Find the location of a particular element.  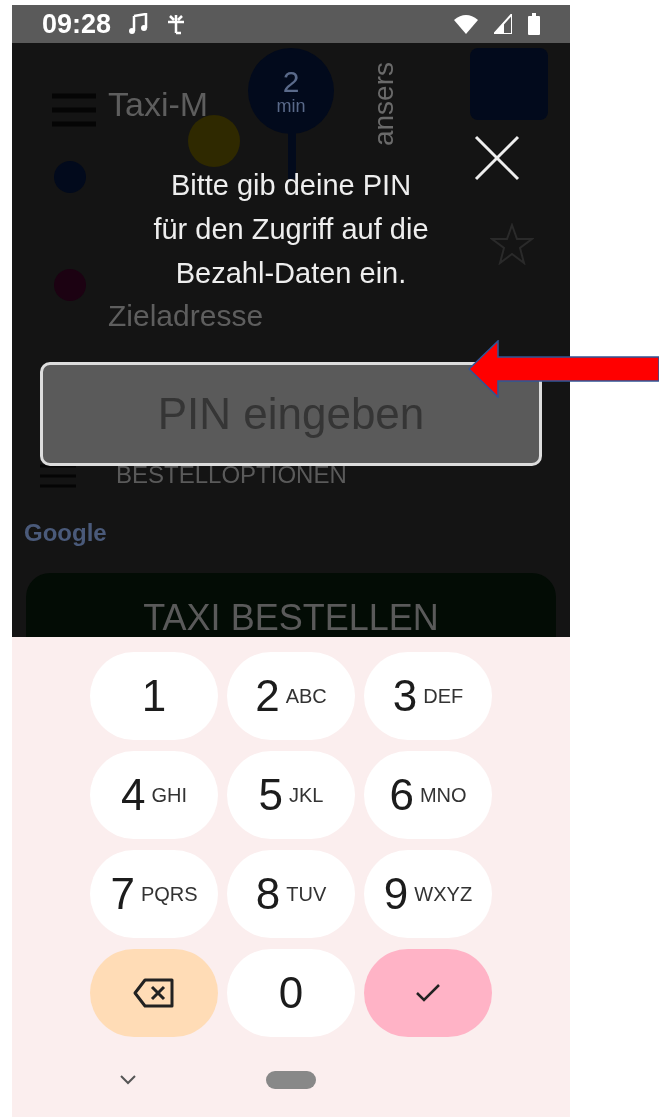

music-note-icon is located at coordinates (138, 24).